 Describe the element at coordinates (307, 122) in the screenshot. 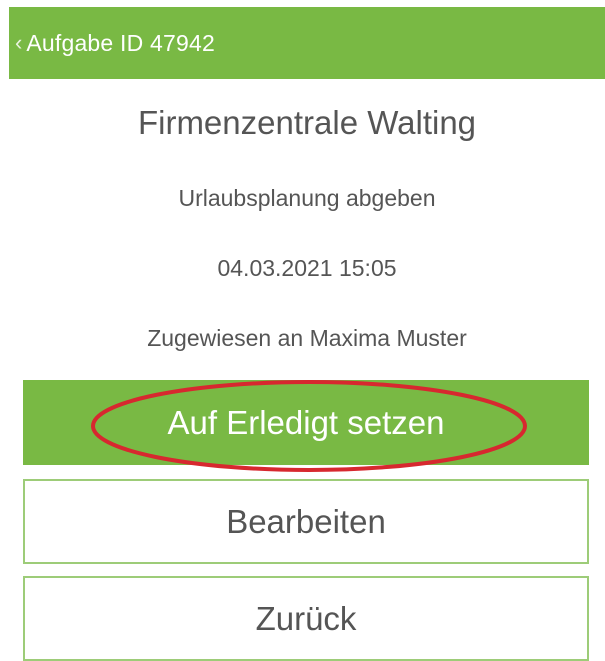

I see `task-location: Firmenzentrale Walting` at that location.